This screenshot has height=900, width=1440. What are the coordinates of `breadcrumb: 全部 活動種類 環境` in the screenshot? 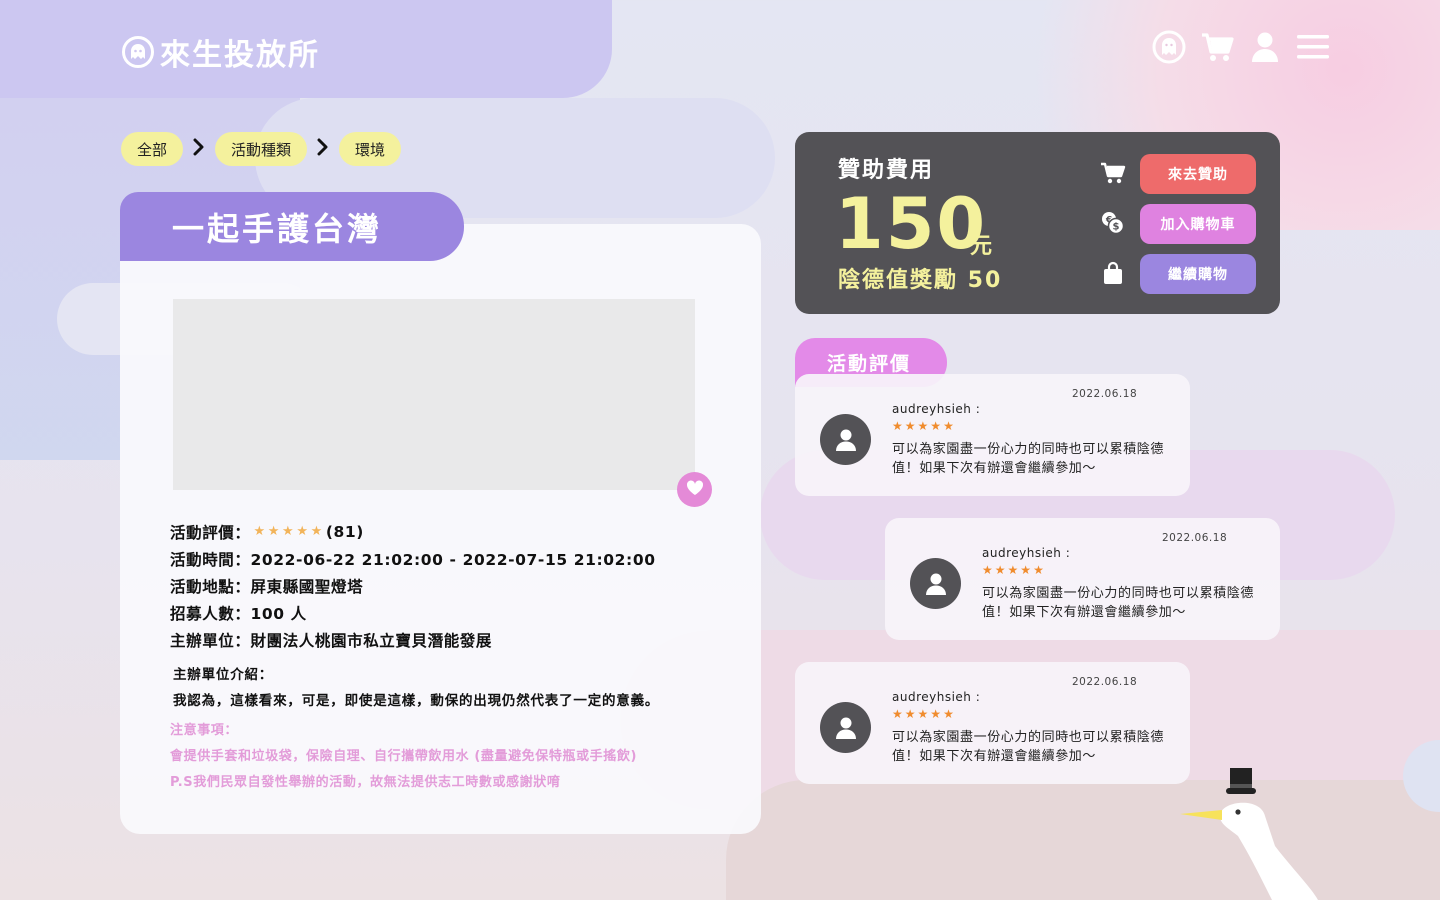 It's located at (261, 149).